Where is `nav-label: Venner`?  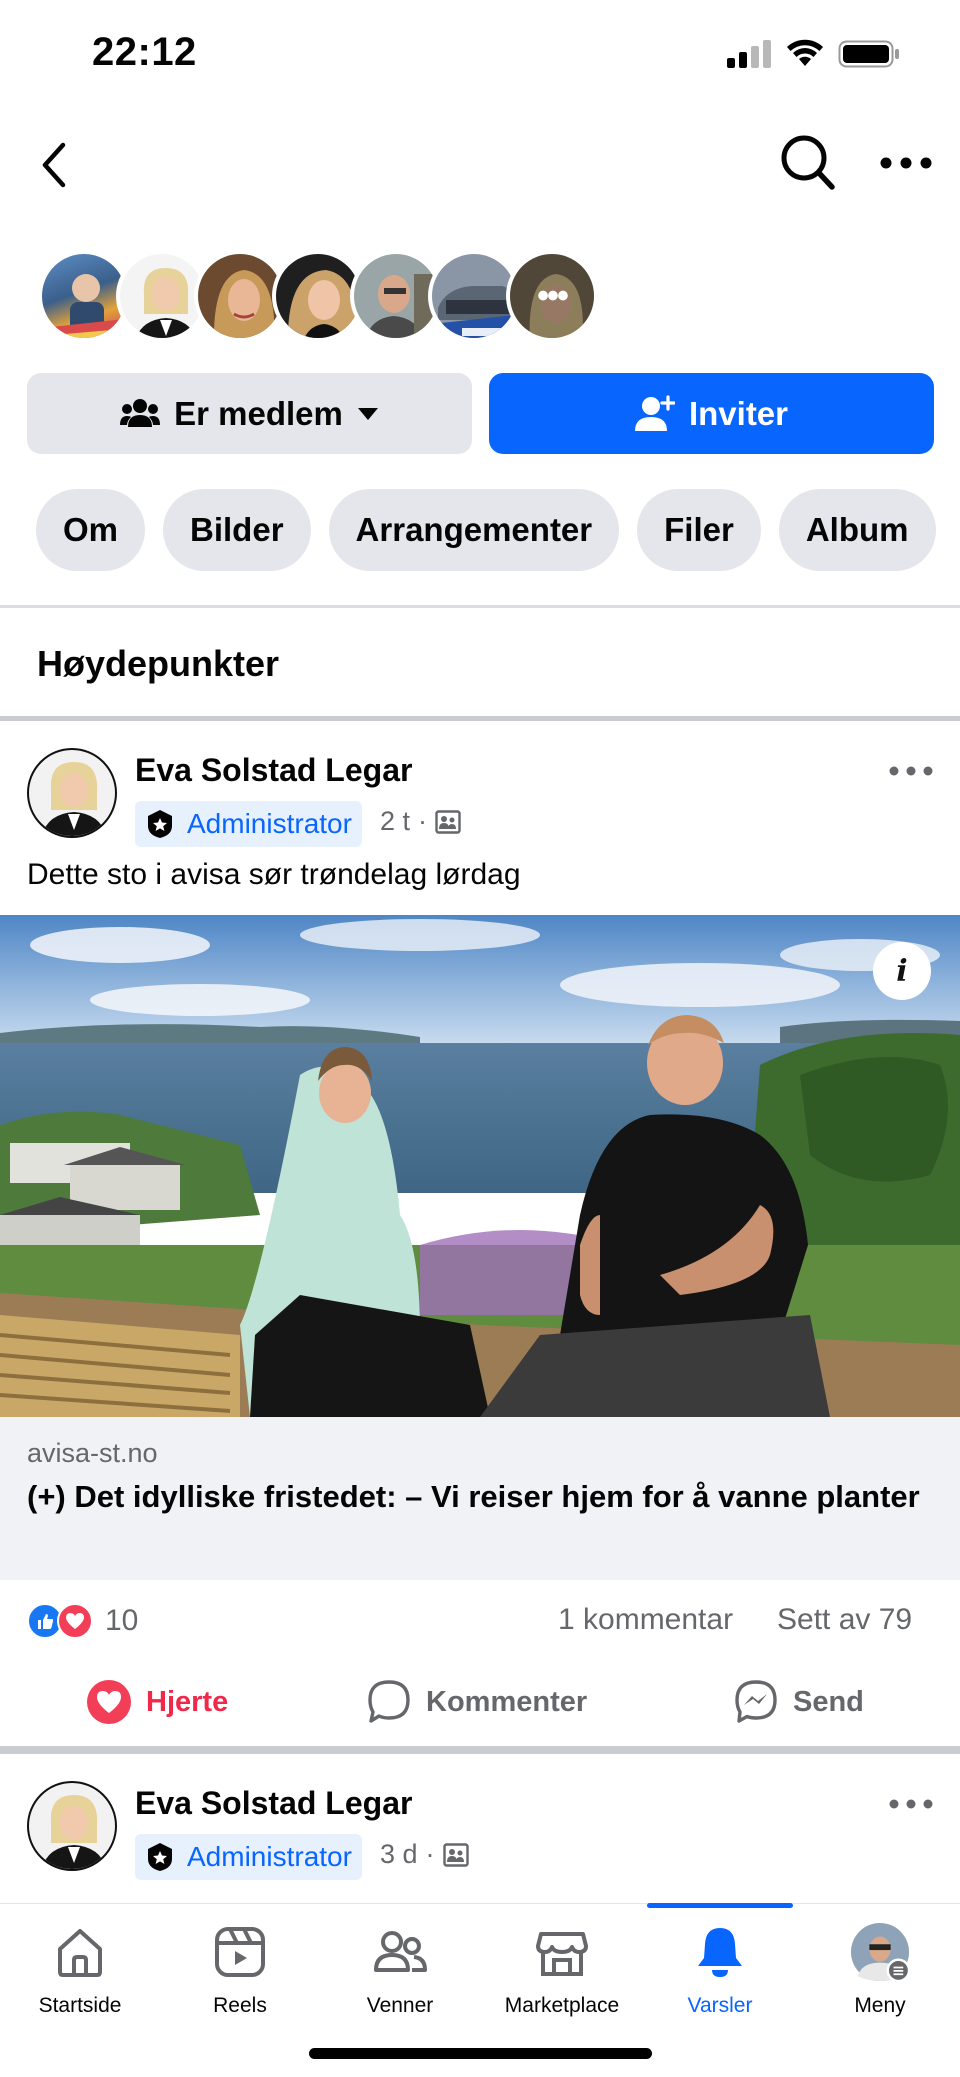
nav-label: Venner is located at coordinates (400, 2005).